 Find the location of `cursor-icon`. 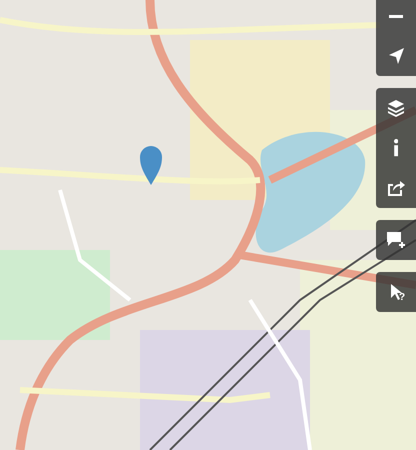

cursor-icon is located at coordinates (396, 292).